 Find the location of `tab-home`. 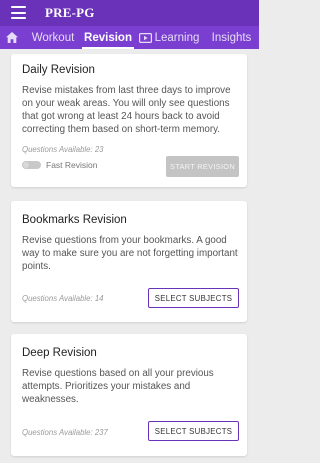

tab-home is located at coordinates (12, 37).